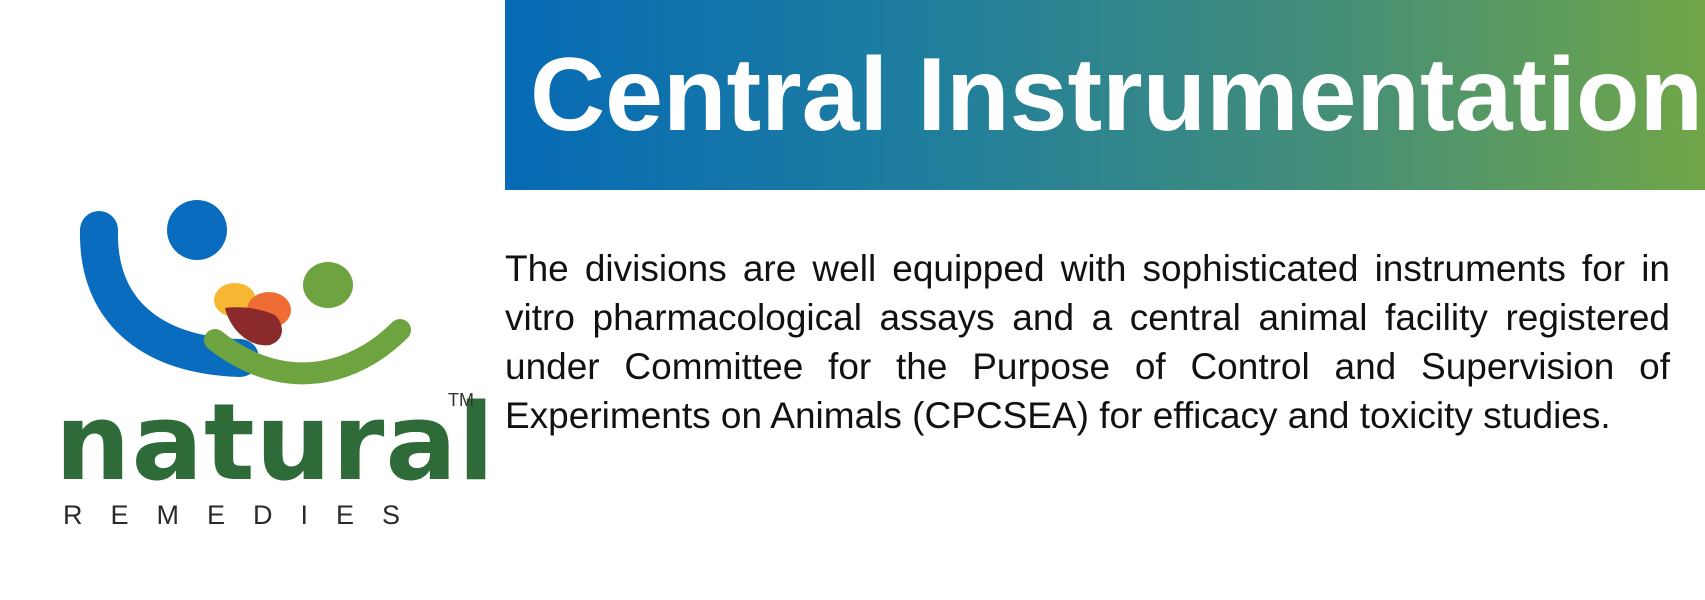 The height and width of the screenshot is (600, 1705). I want to click on logo-green-head-shape, so click(328, 285).